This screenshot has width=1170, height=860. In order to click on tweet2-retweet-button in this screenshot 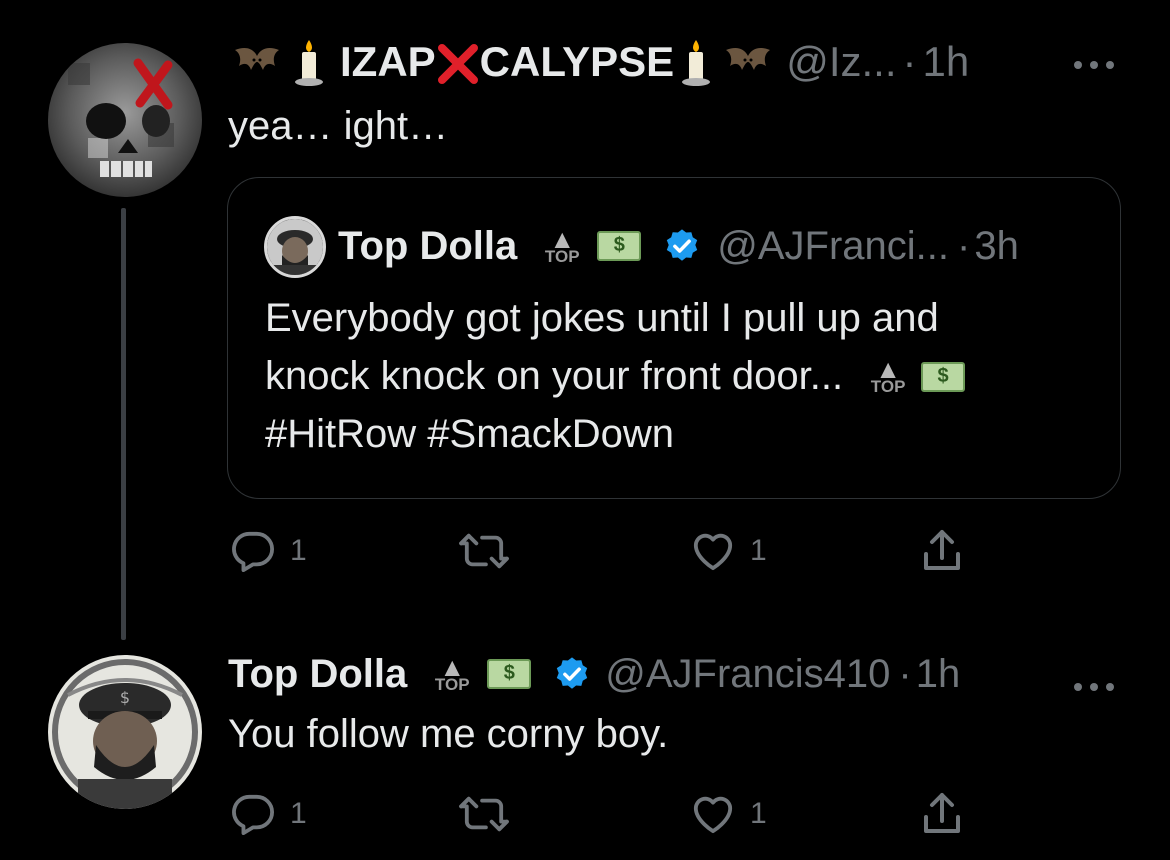, I will do `click(491, 814)`.